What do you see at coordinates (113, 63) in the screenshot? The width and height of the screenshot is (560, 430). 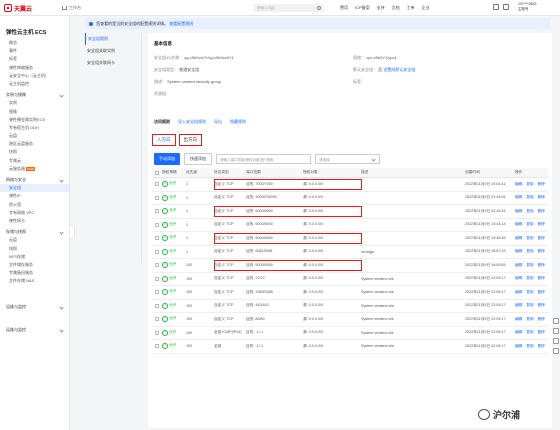 I see `tab-nics: 安全组关联网卡` at bounding box center [113, 63].